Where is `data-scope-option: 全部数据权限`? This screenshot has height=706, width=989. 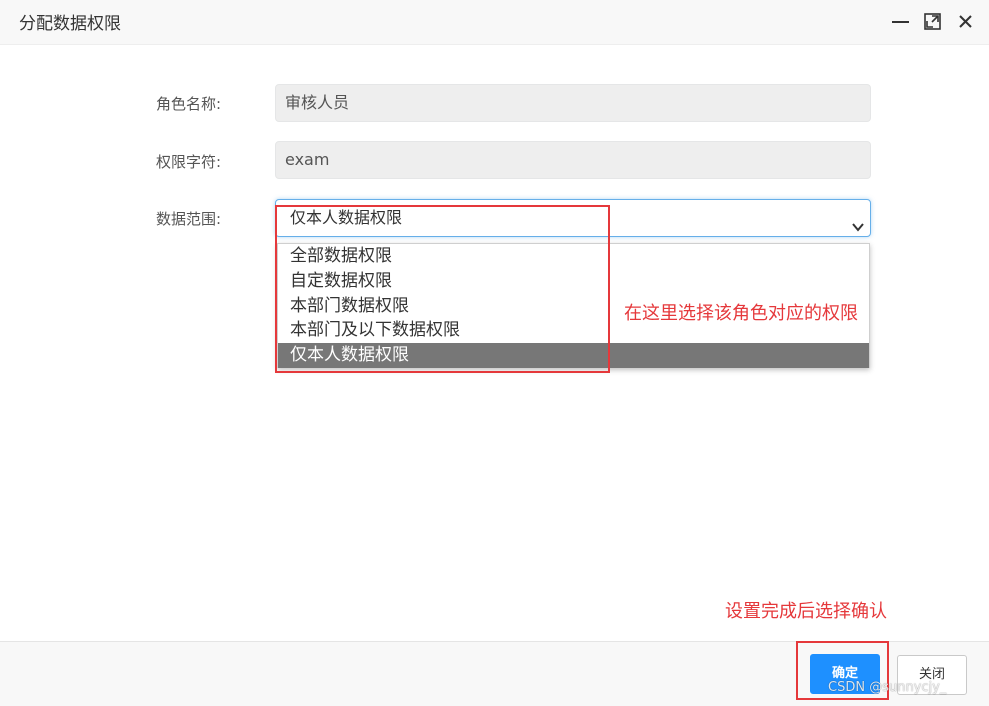 data-scope-option: 全部数据权限 is located at coordinates (573, 256).